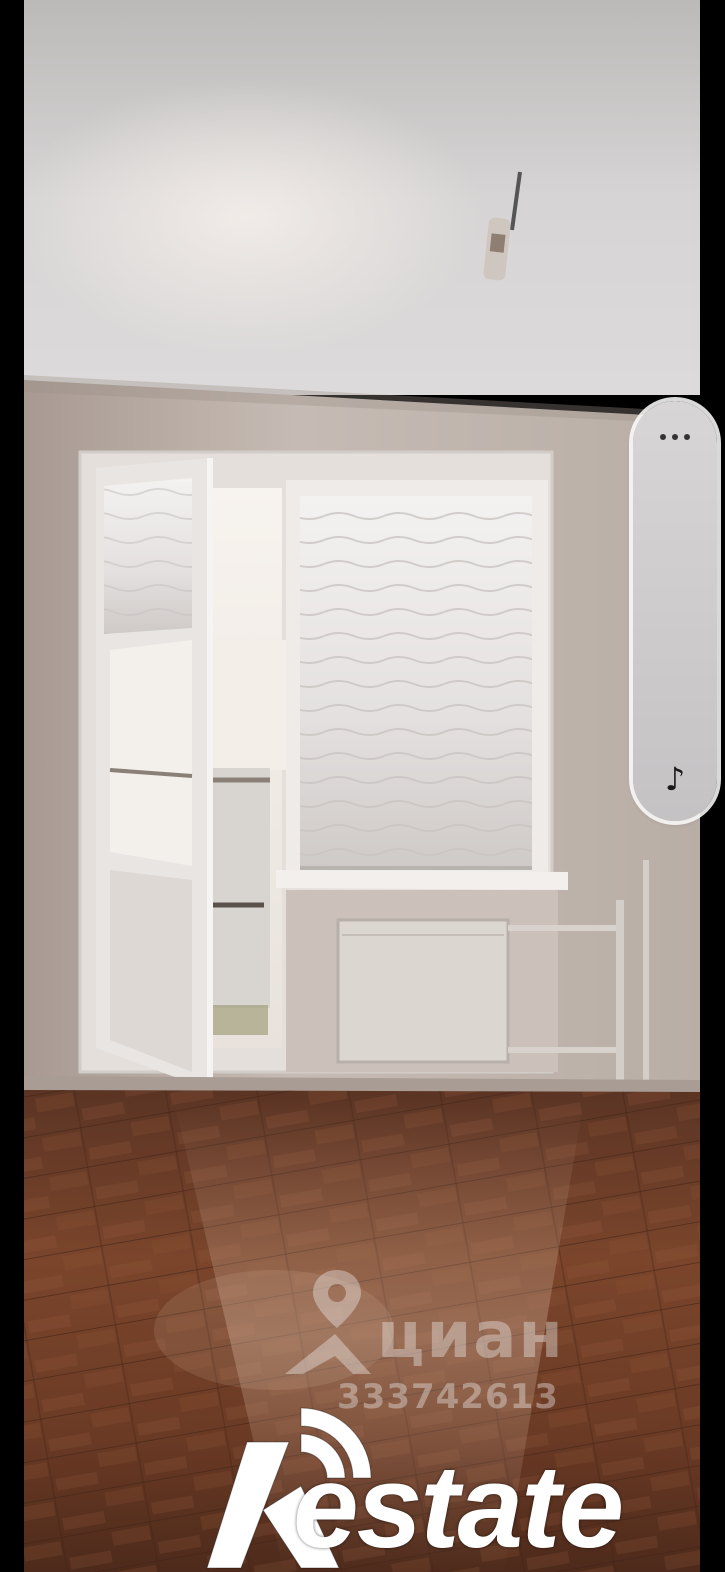  I want to click on restate-logo: estate, so click(465, 1481).